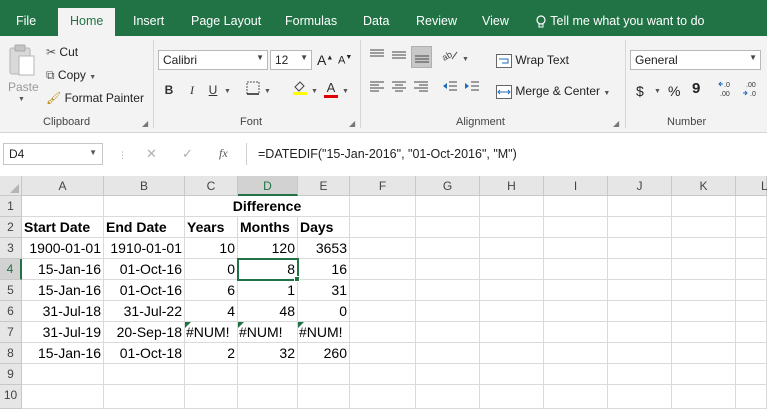 The width and height of the screenshot is (767, 409). Describe the element at coordinates (268, 290) in the screenshot. I see `cell-d5: 1` at that location.